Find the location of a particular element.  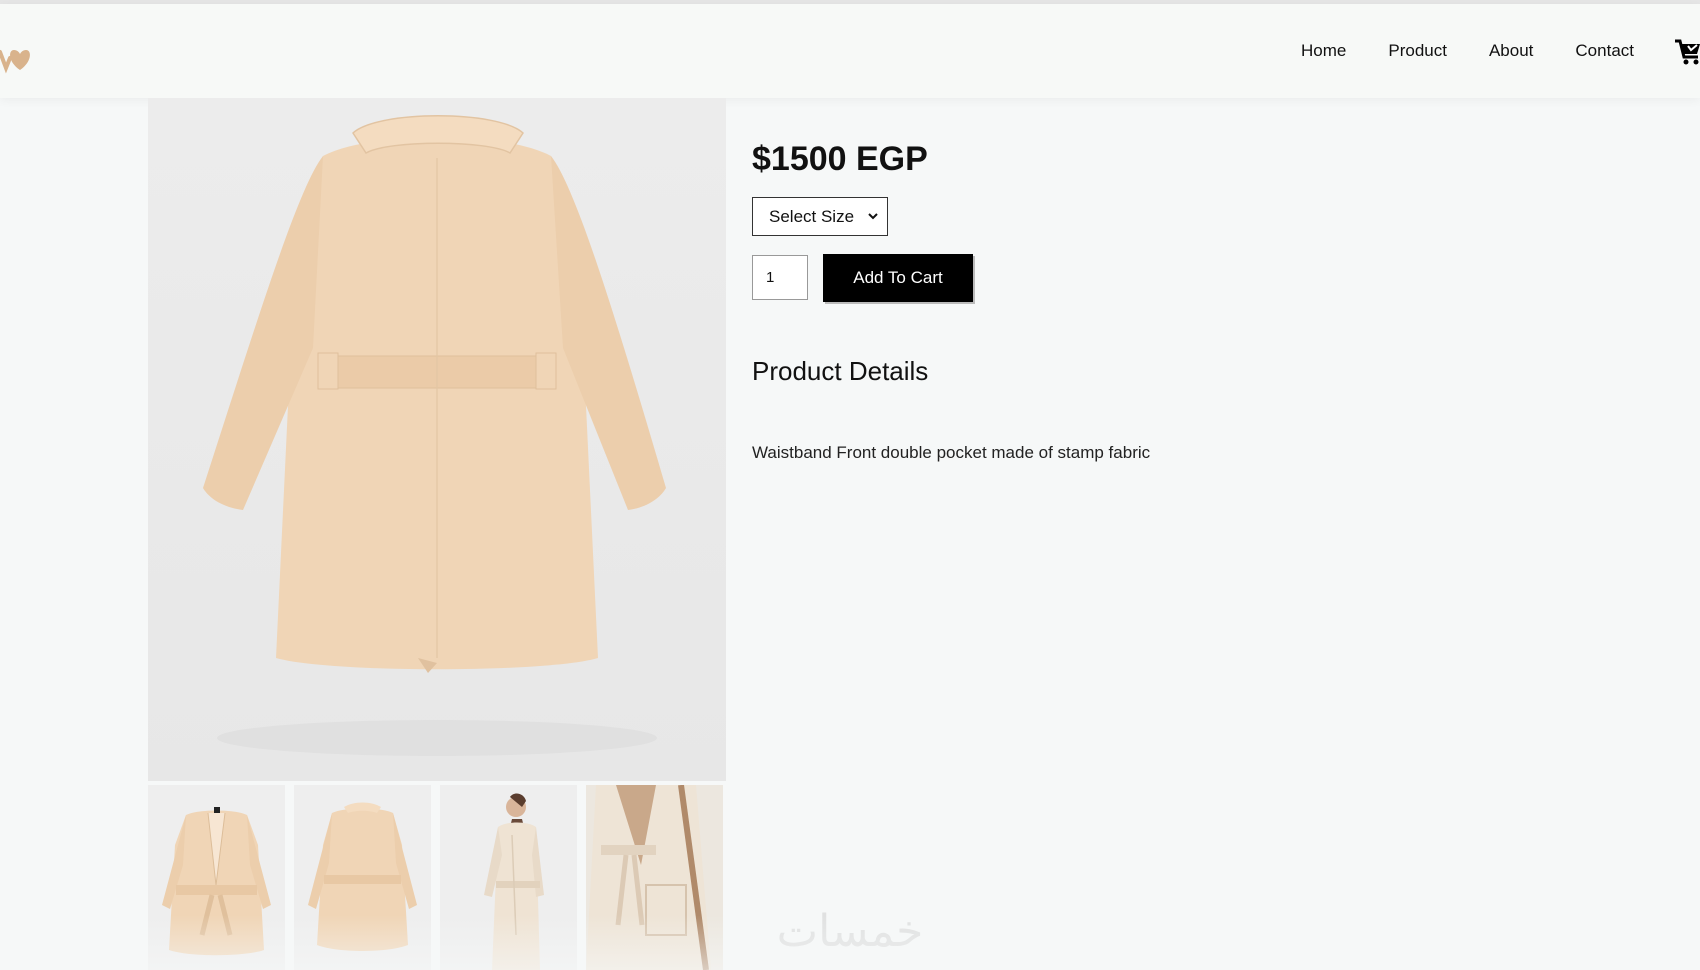

thumbnail-model-detail is located at coordinates (654, 877).